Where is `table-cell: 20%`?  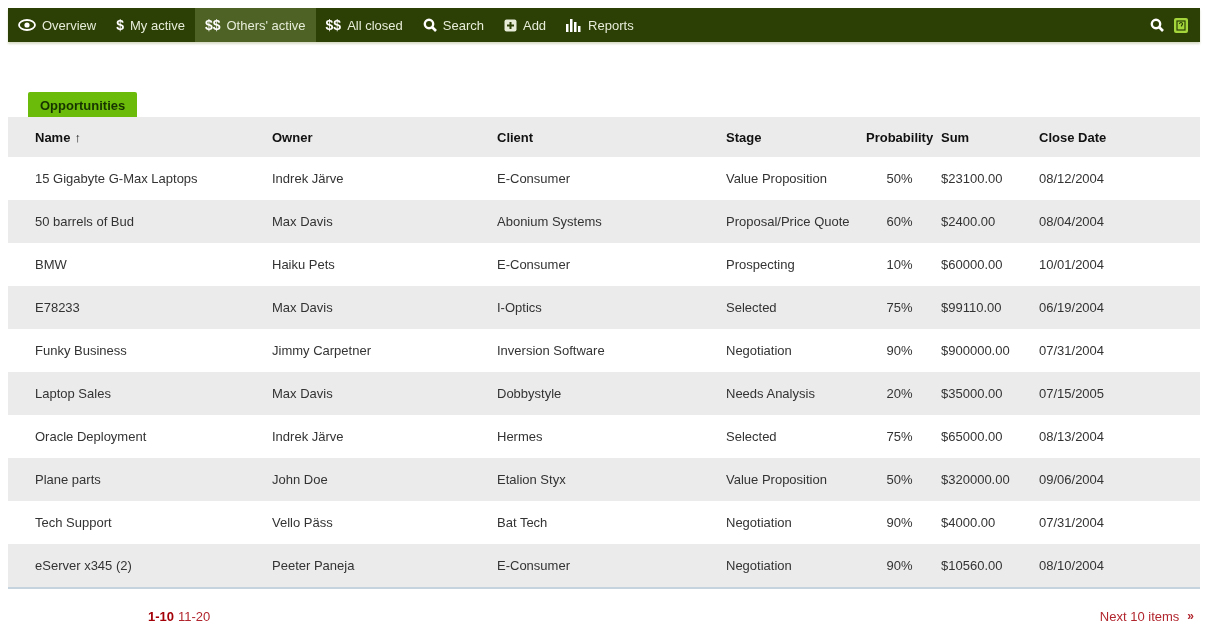
table-cell: 20% is located at coordinates (899, 393).